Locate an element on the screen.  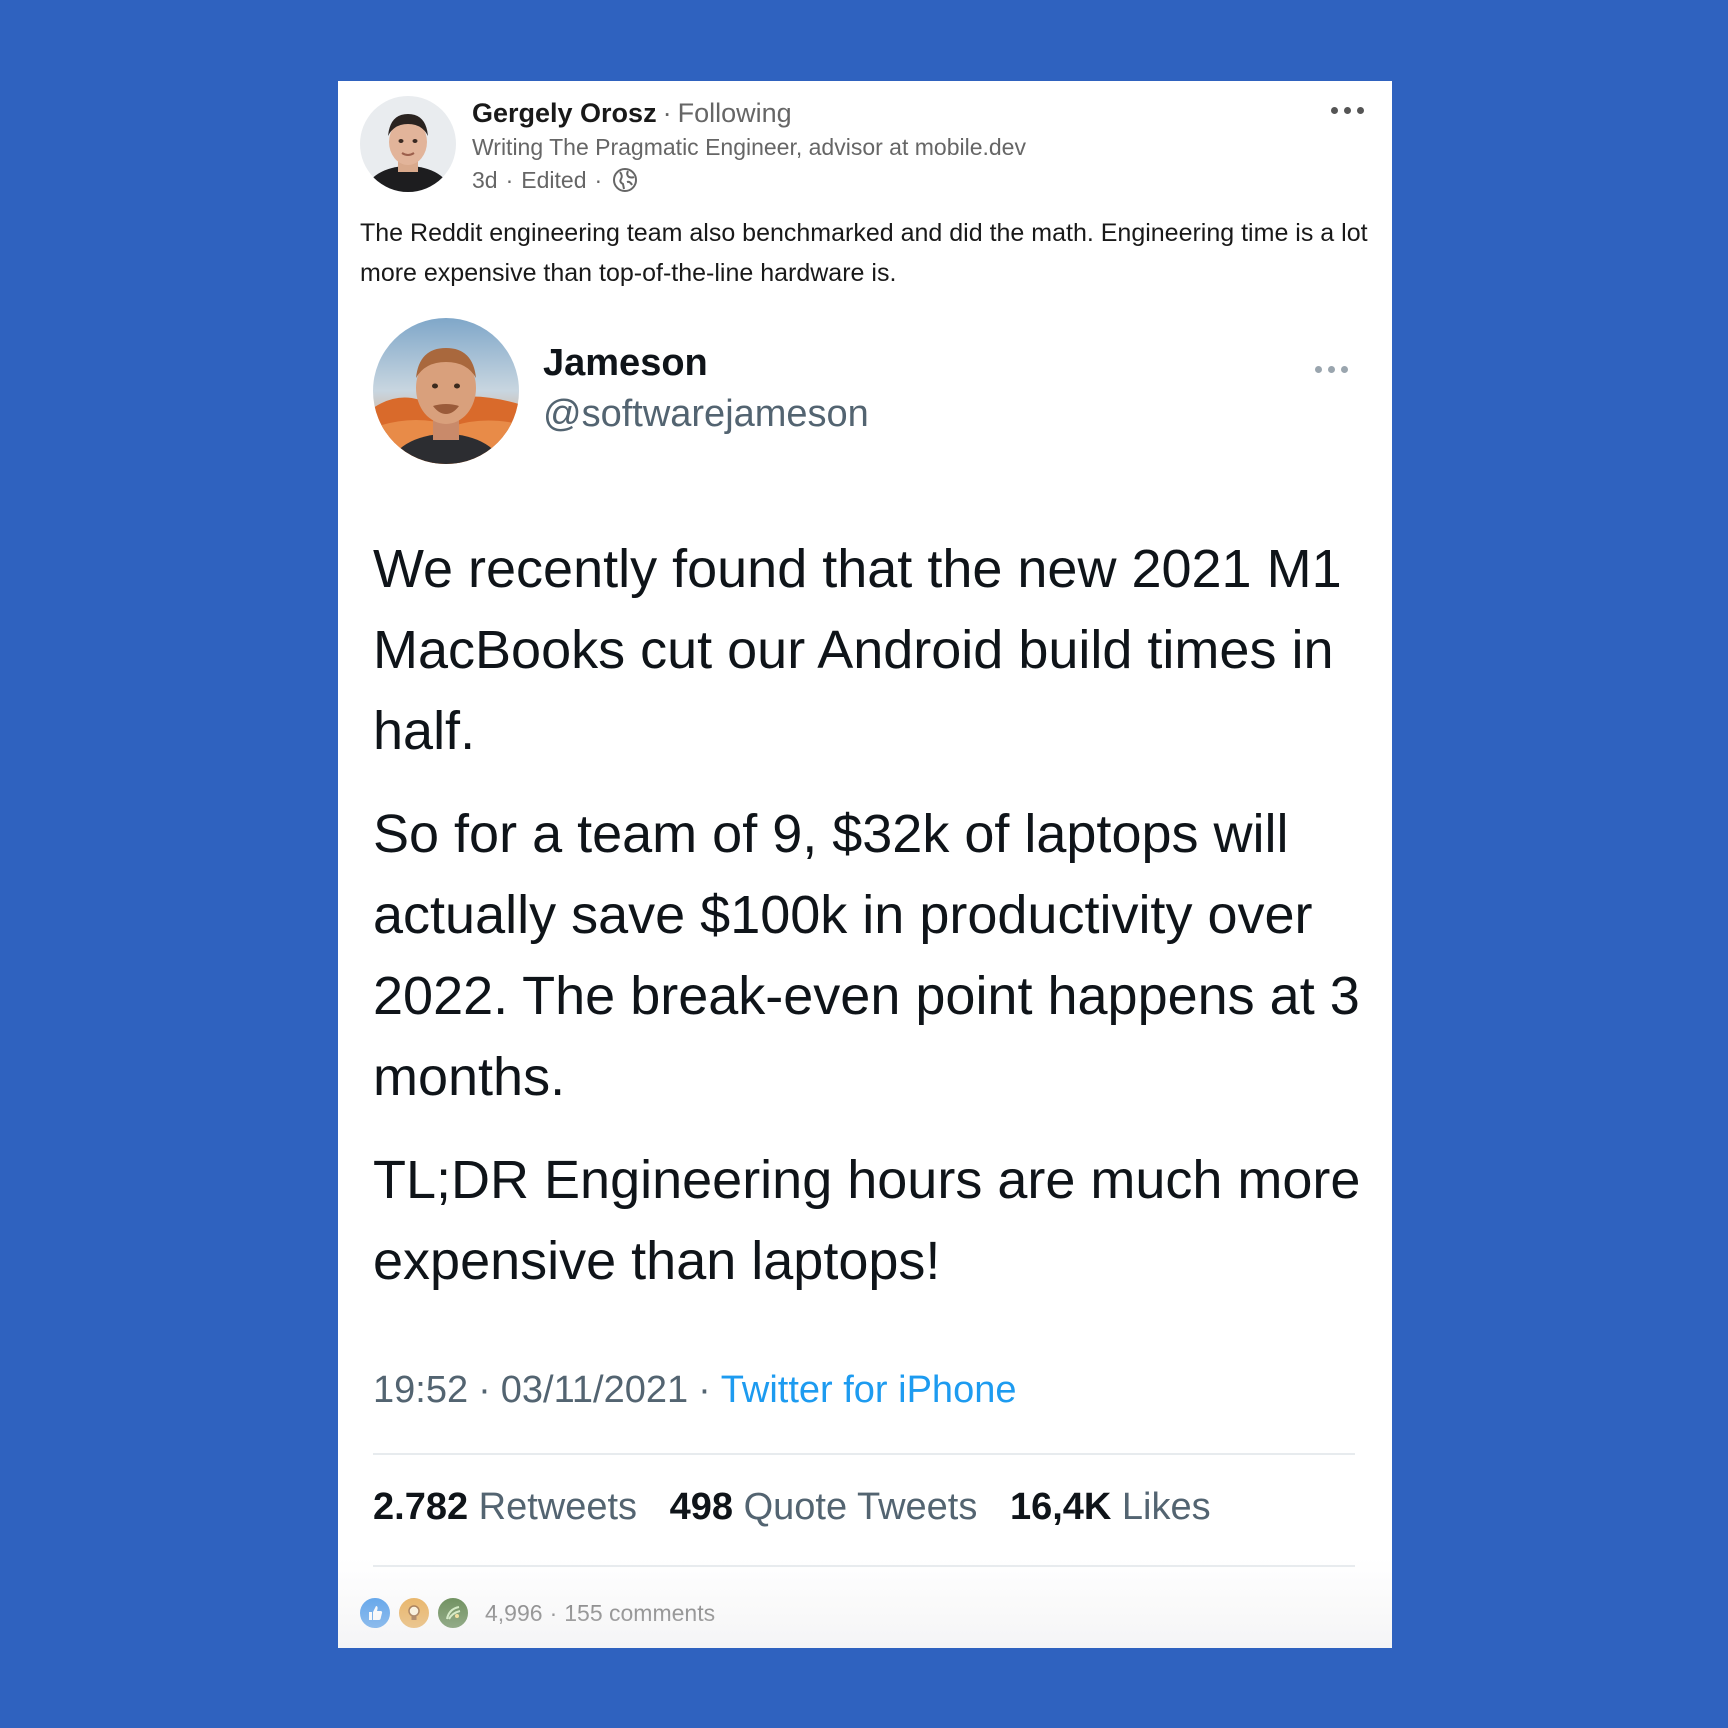
author-name: Gergely Orosz is located at coordinates (564, 113).